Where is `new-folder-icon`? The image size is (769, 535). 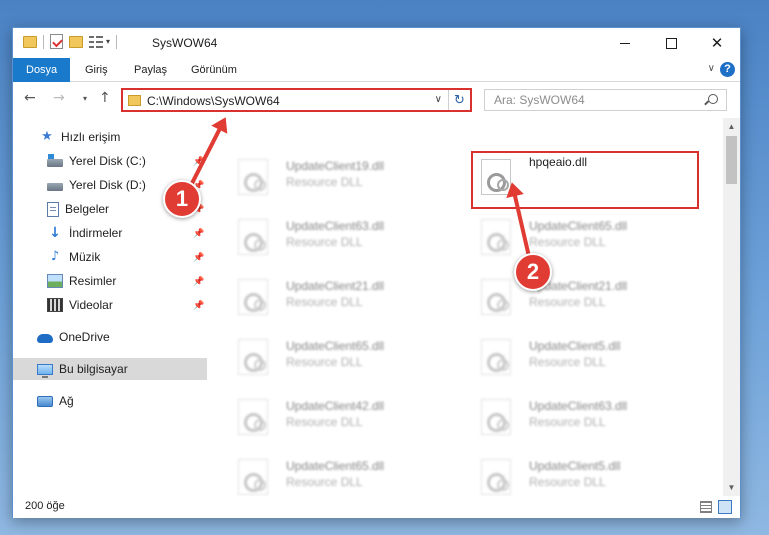
new-folder-icon is located at coordinates (76, 41).